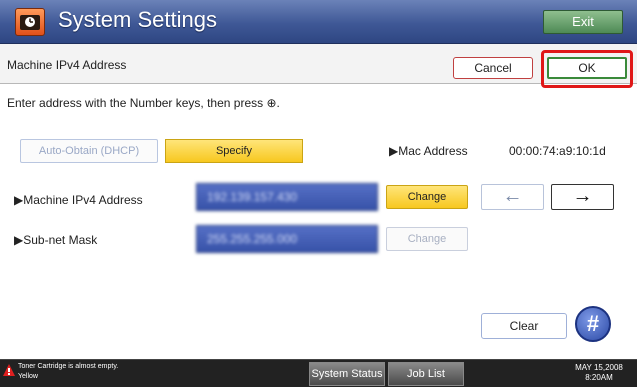 The height and width of the screenshot is (387, 637). Describe the element at coordinates (593, 324) in the screenshot. I see `hash-key-button: #` at that location.